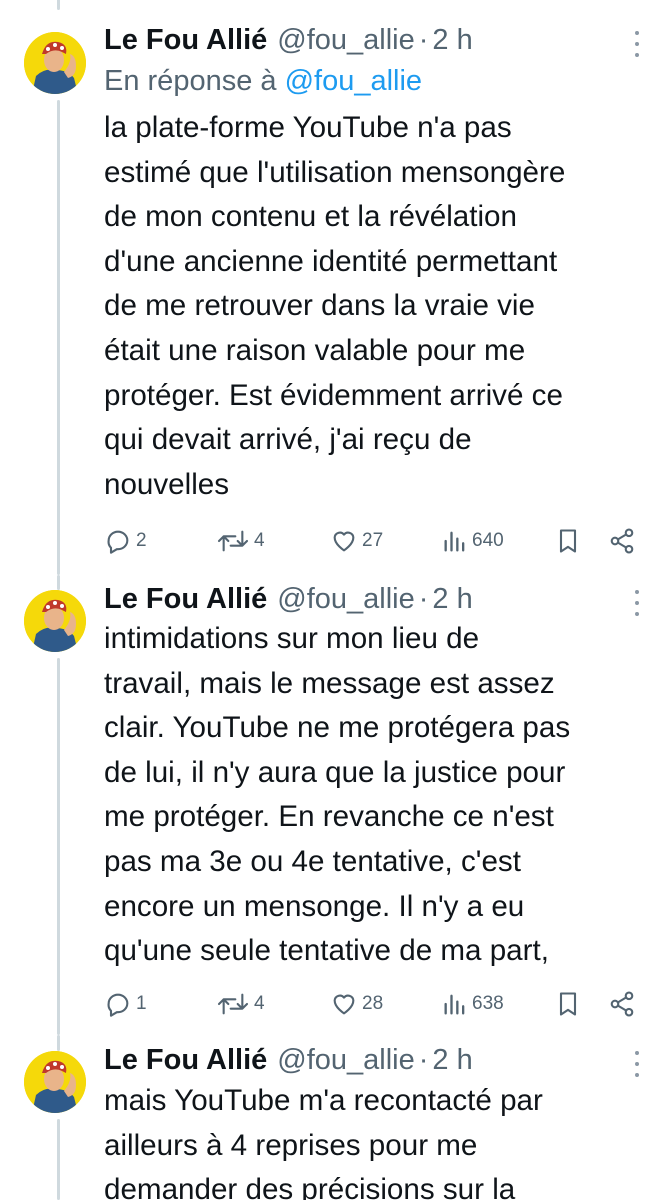 The image size is (671, 1200). I want to click on like-count: 27, so click(373, 540).